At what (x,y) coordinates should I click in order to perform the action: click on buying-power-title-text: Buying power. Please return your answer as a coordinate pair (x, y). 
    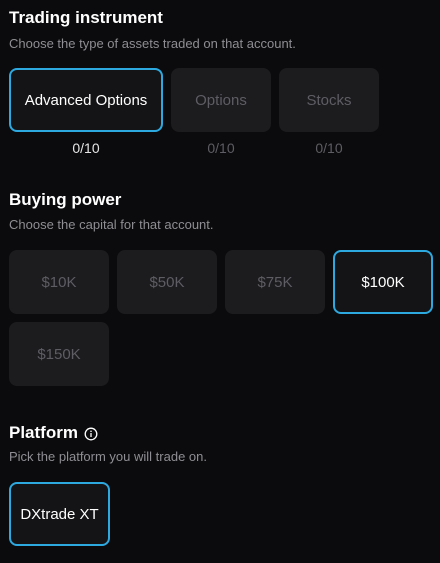
    Looking at the image, I should click on (65, 199).